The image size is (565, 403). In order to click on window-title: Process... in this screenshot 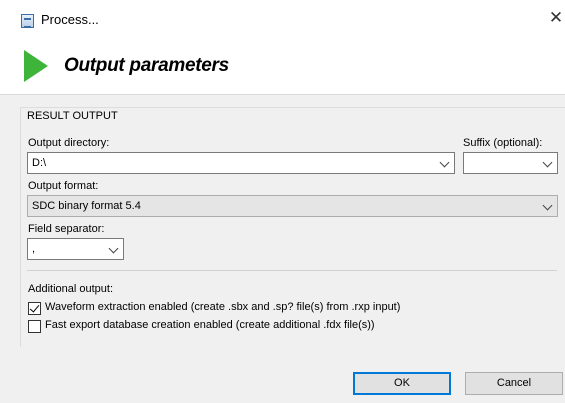, I will do `click(70, 19)`.